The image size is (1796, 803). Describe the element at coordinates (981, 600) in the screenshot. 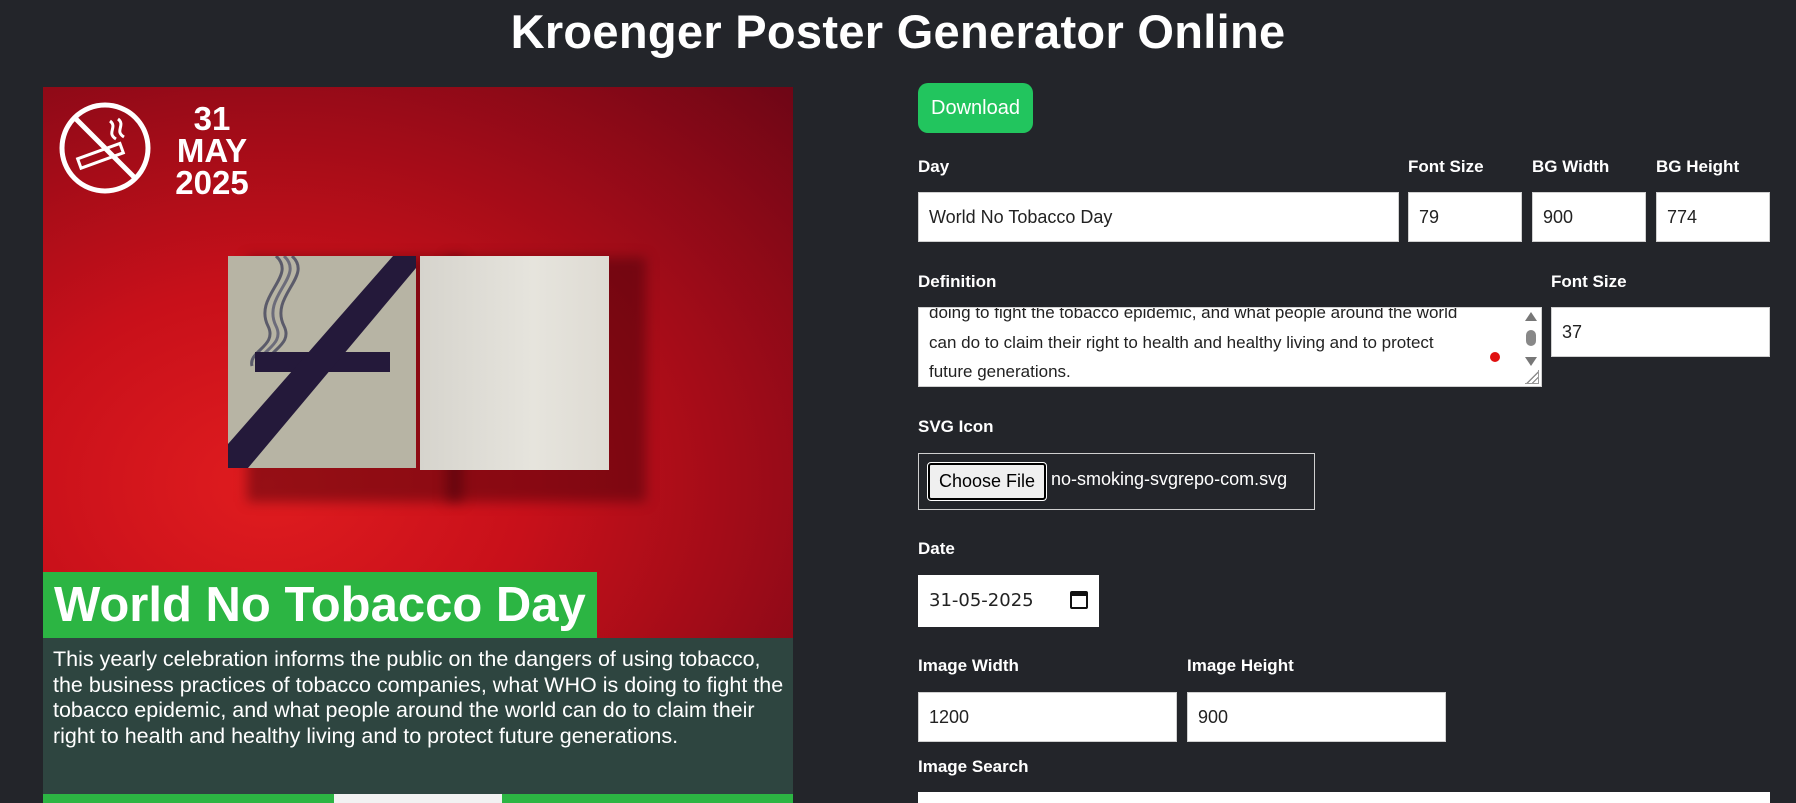

I see `date-value: 31-05-2025` at that location.